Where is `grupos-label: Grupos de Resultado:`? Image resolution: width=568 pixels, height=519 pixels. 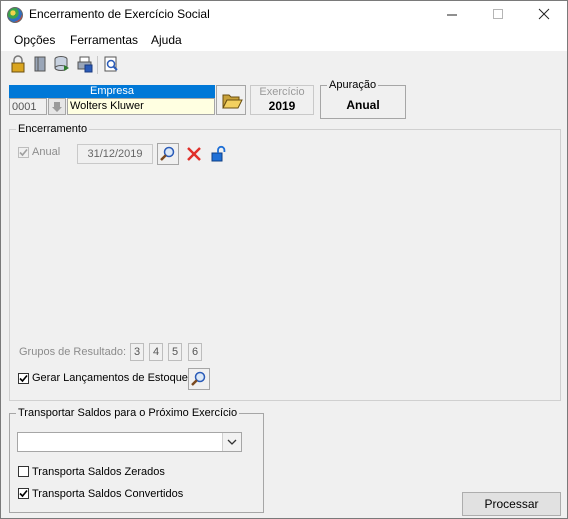
grupos-label: Grupos de Resultado: is located at coordinates (73, 352).